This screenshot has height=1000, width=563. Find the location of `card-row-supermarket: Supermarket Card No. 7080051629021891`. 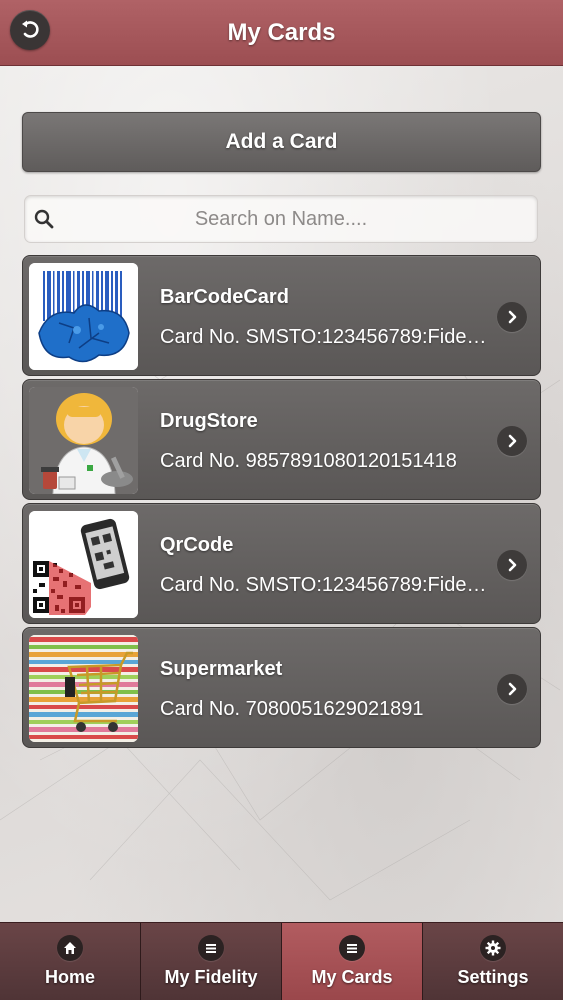

card-row-supermarket: Supermarket Card No. 7080051629021891 is located at coordinates (281, 687).